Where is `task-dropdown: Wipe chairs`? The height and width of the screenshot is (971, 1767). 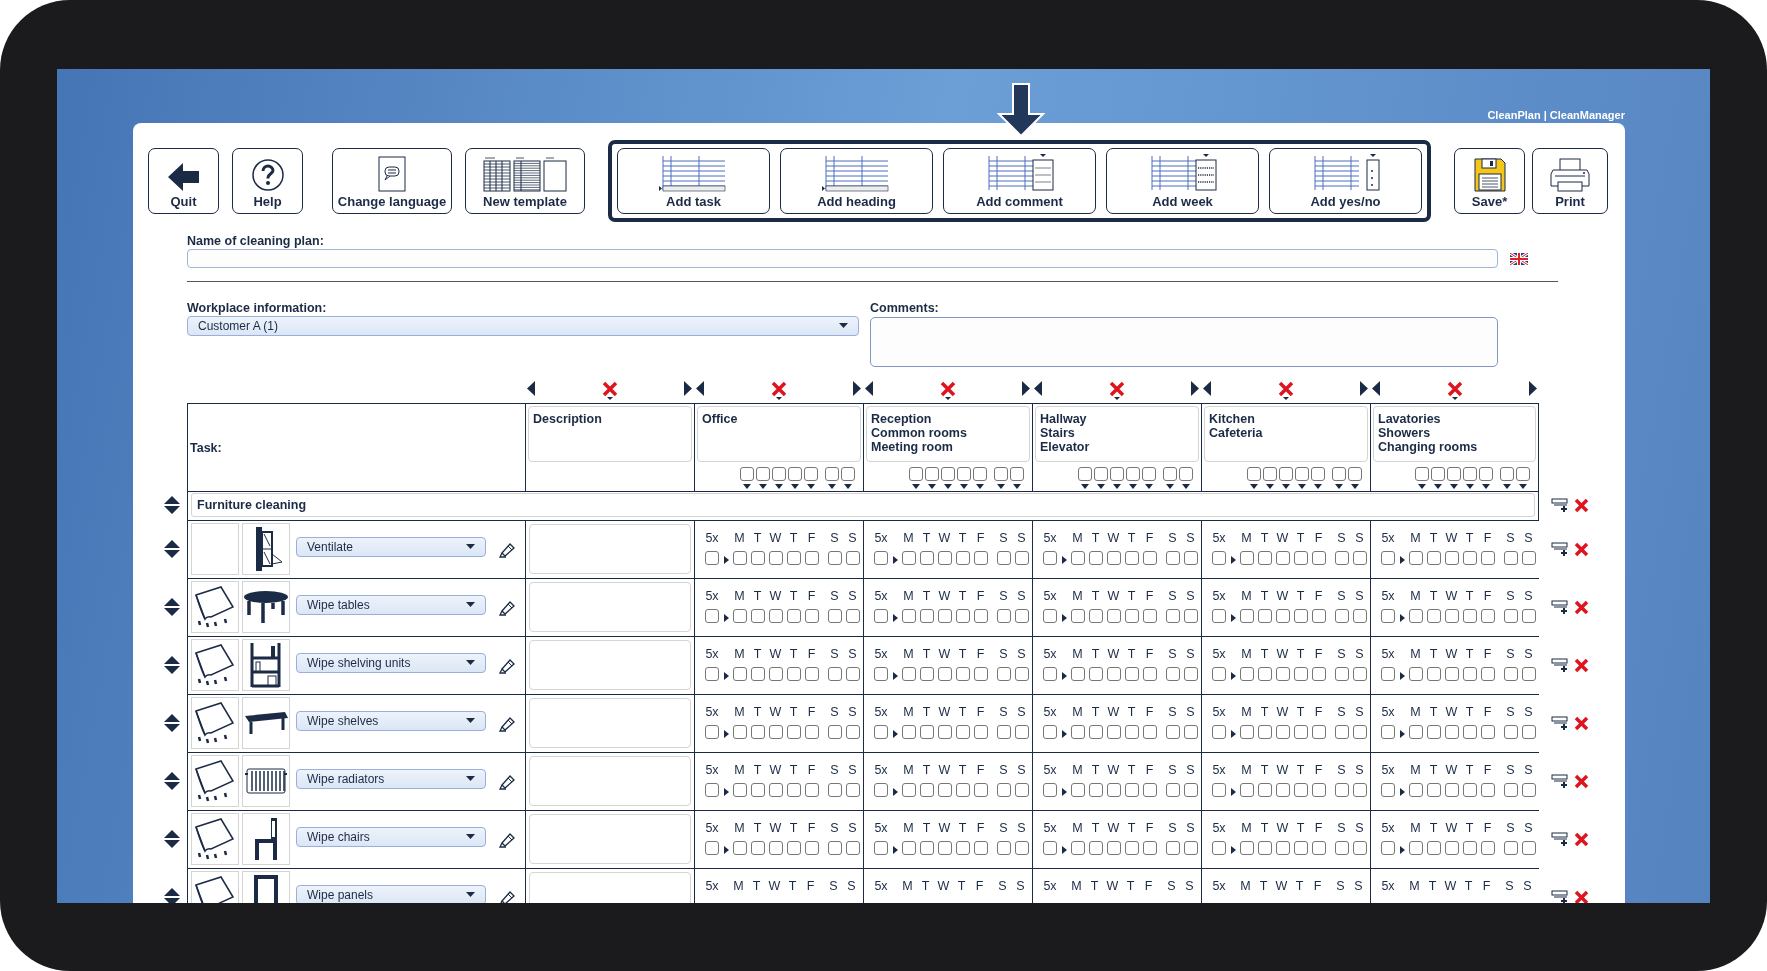
task-dropdown: Wipe chairs is located at coordinates (391, 837).